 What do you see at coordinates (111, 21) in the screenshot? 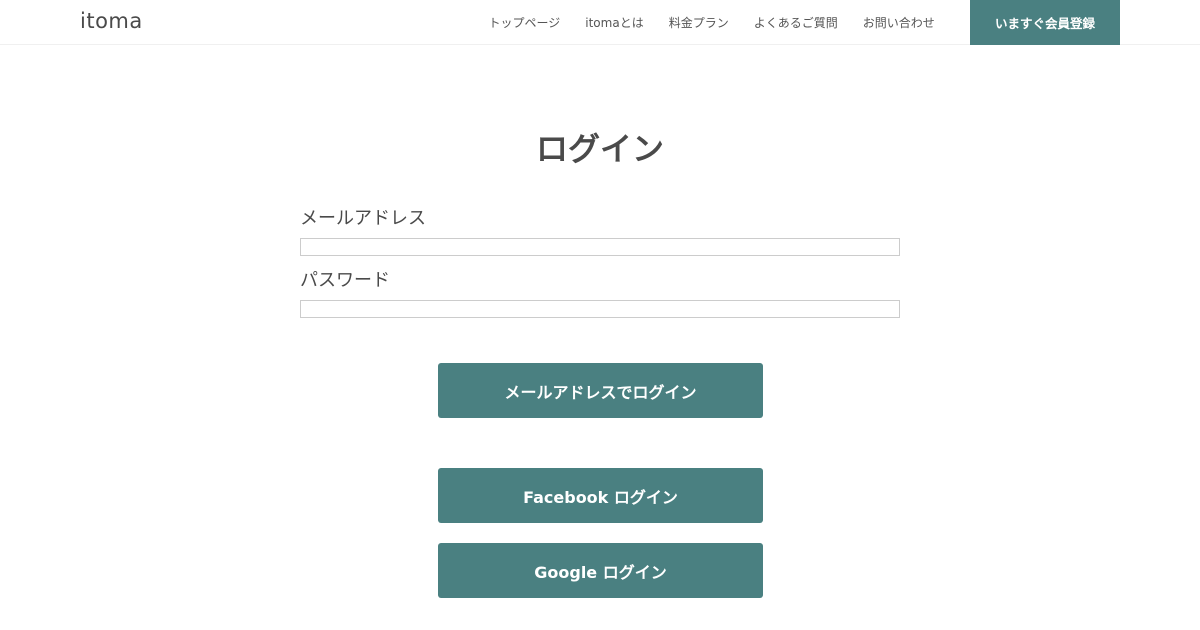
I see `site-logo: itoma` at bounding box center [111, 21].